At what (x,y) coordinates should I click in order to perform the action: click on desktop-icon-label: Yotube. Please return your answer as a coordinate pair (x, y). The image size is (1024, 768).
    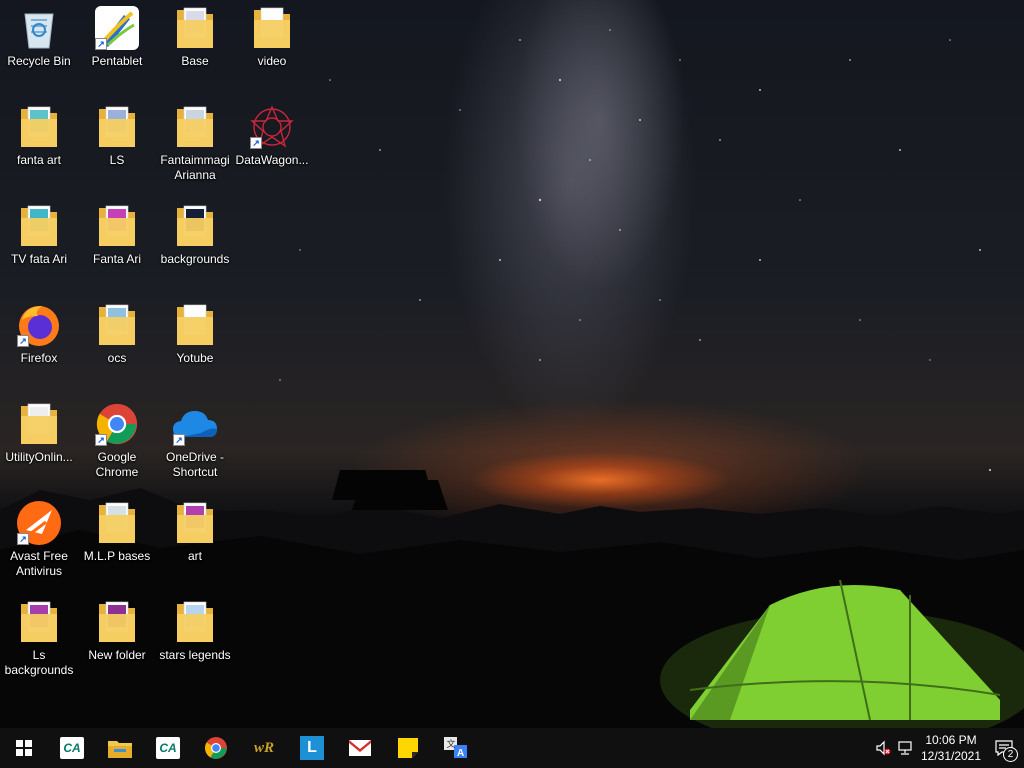
    Looking at the image, I should click on (195, 358).